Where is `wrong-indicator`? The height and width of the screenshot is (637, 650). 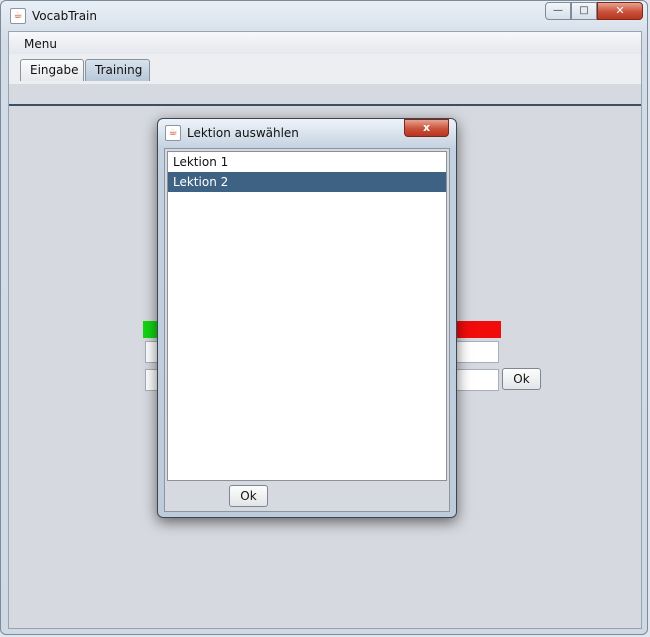
wrong-indicator is located at coordinates (478, 329).